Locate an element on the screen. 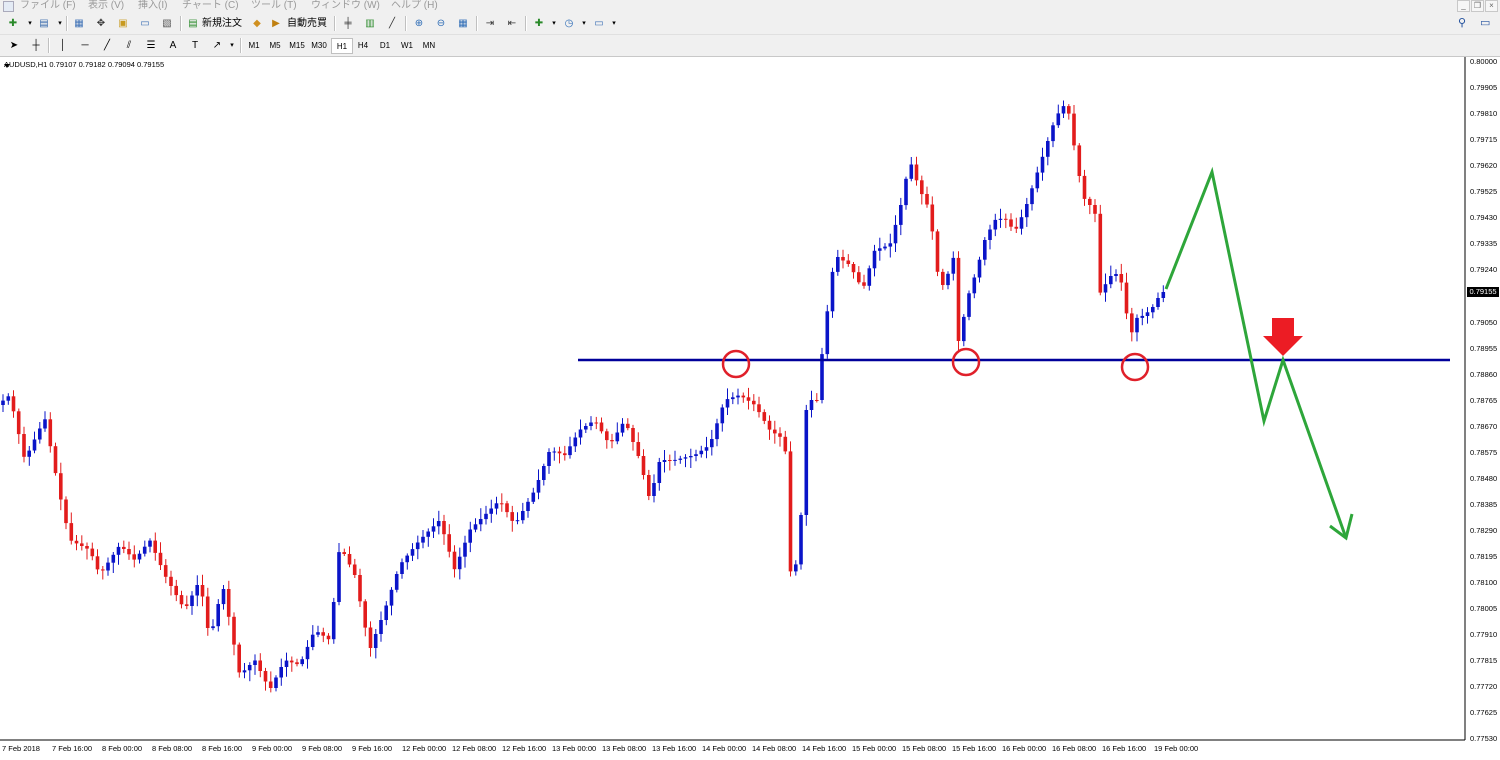  zoom-in-icon: ⊕ is located at coordinates (419, 23).